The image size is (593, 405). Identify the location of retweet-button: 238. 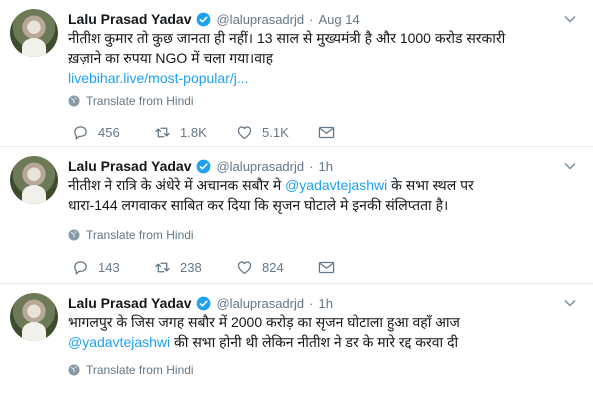
(195, 267).